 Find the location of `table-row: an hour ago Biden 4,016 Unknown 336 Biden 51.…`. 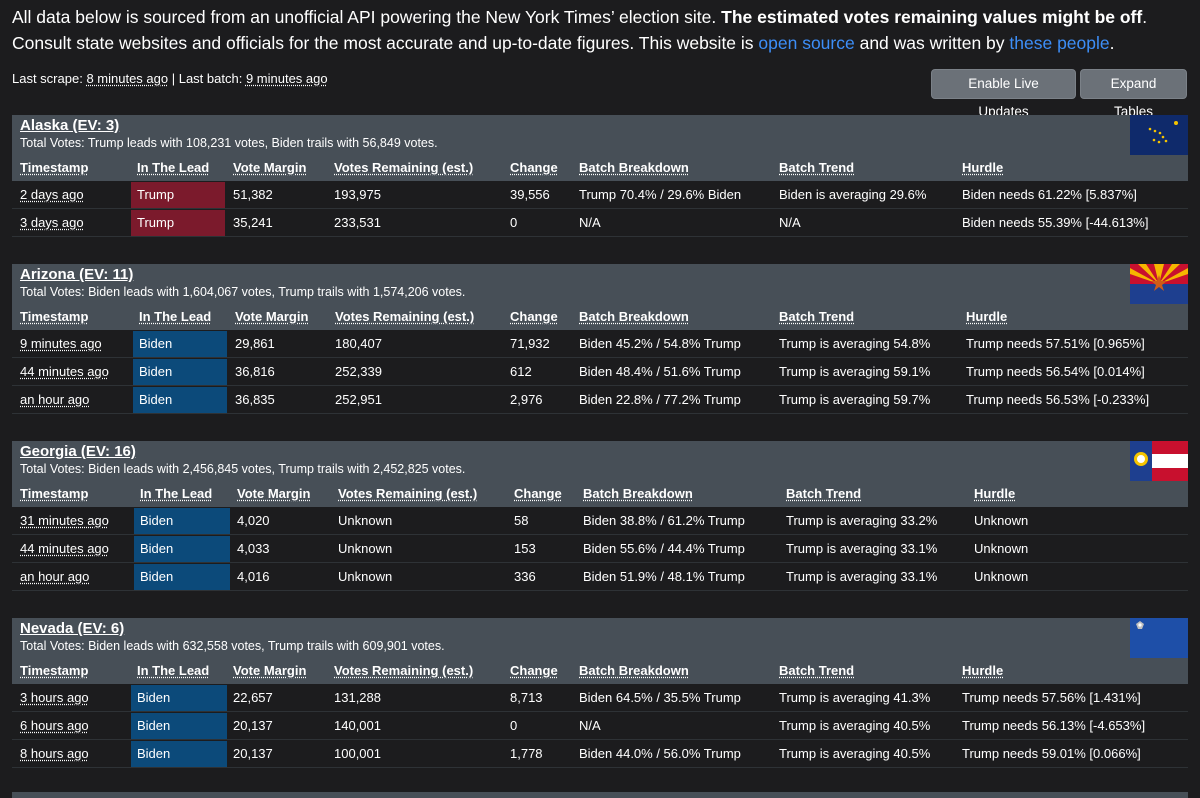

table-row: an hour ago Biden 4,016 Unknown 336 Biden 51.… is located at coordinates (600, 577).